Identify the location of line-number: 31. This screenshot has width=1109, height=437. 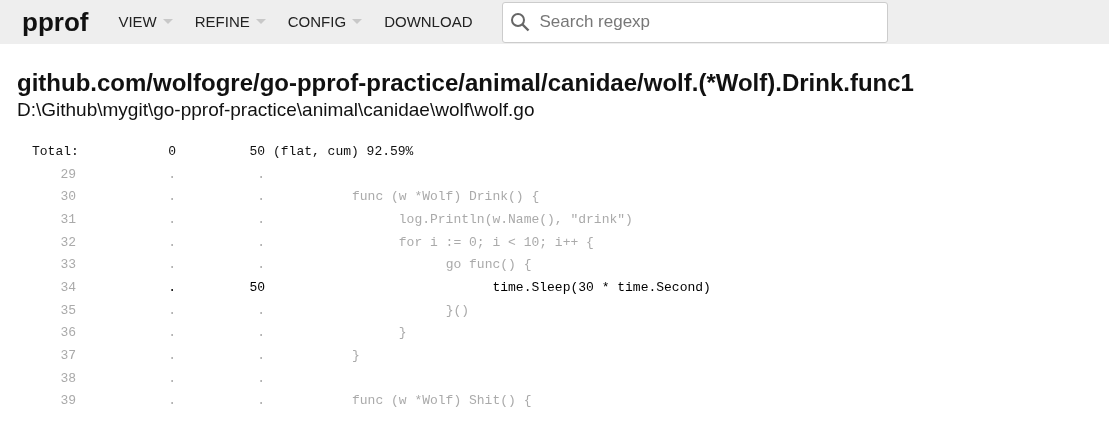
(67, 219).